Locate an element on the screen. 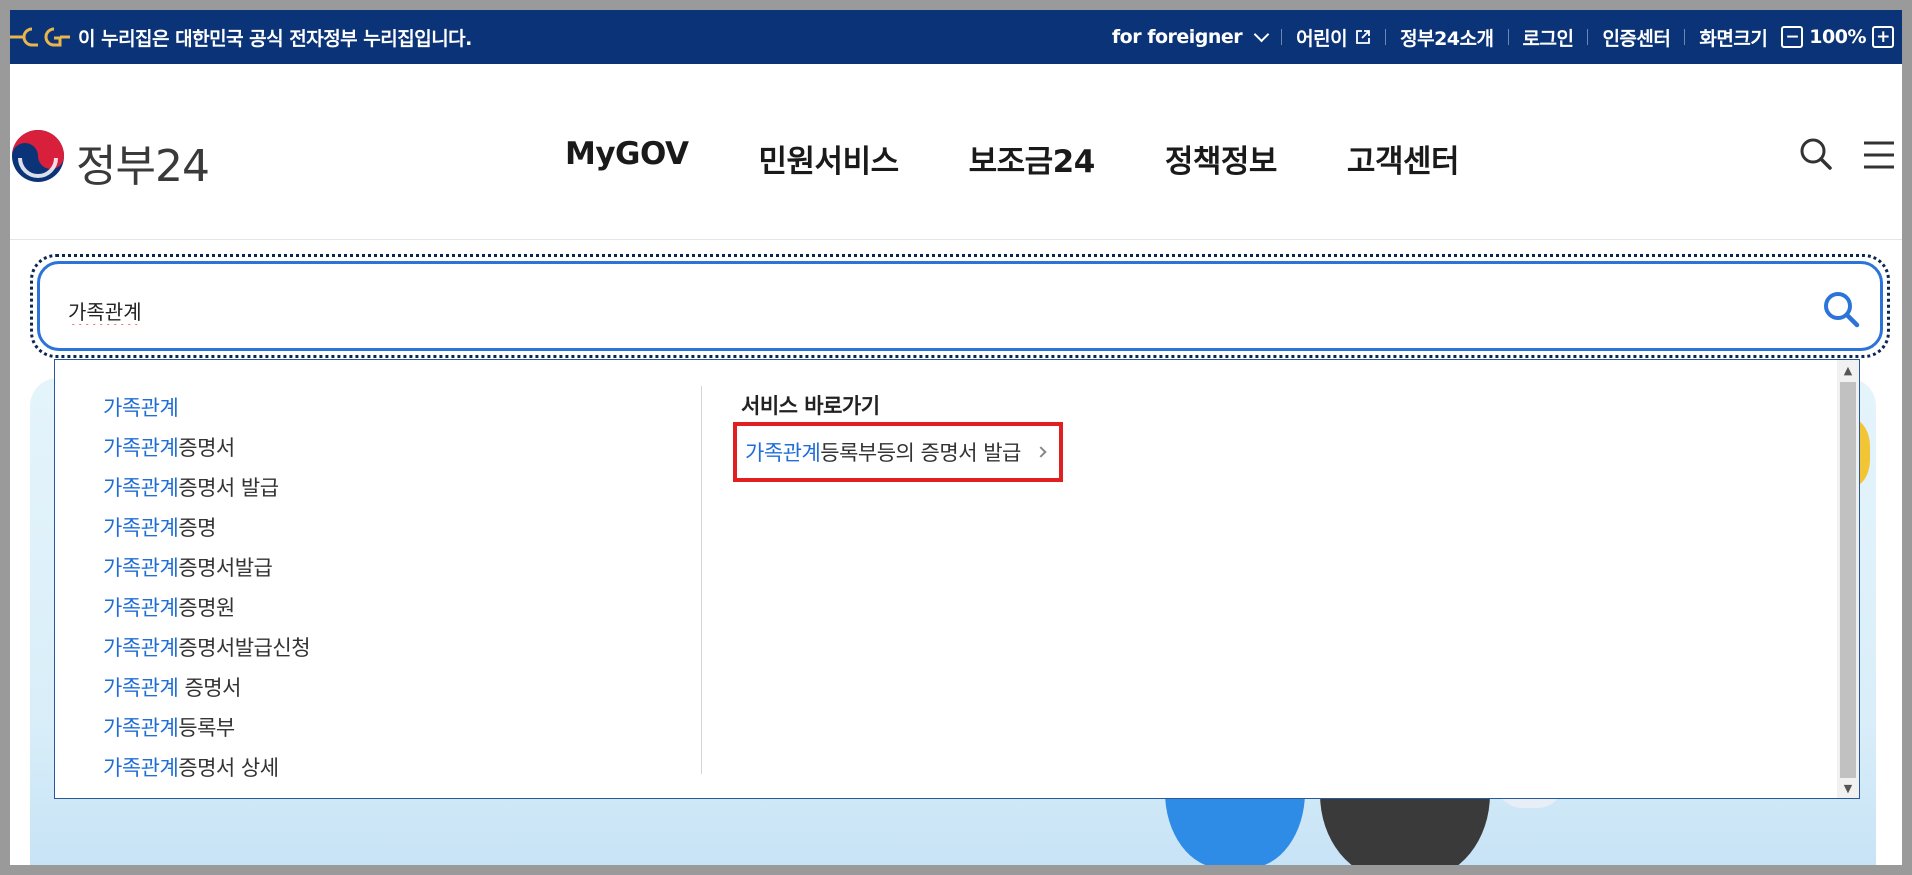 This screenshot has width=1912, height=875. external-link-icon is located at coordinates (1363, 37).